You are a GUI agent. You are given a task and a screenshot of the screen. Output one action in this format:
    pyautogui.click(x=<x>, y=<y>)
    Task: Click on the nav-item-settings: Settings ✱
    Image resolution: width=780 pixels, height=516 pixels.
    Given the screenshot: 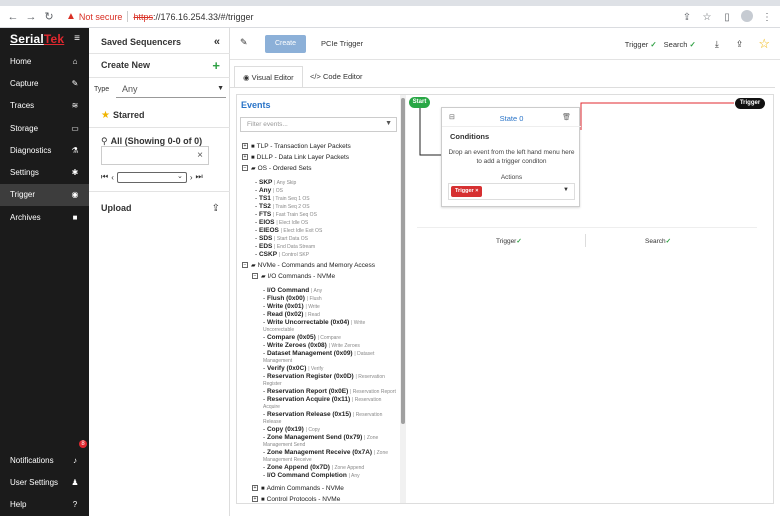 What is the action you would take?
    pyautogui.click(x=44, y=172)
    